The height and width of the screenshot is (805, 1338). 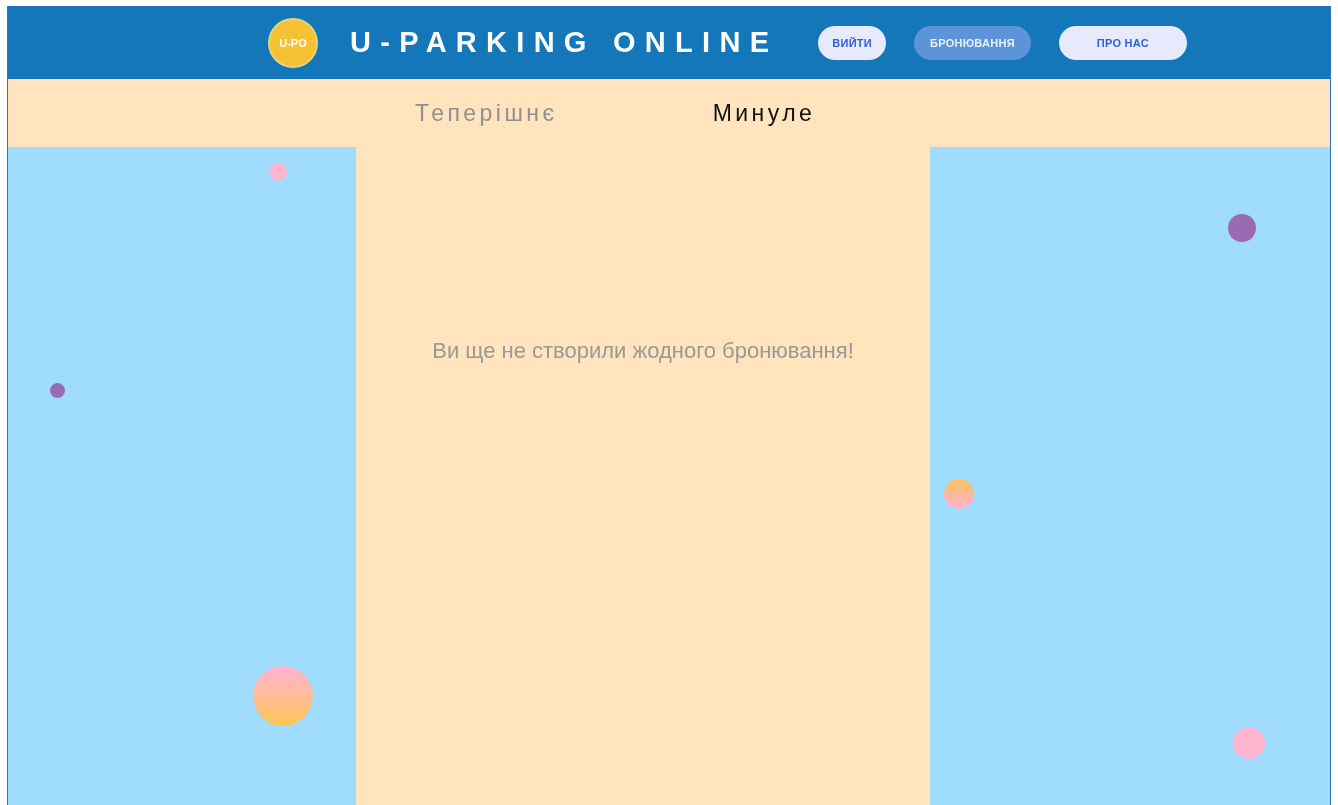 I want to click on nav-button: ВИЙТИ, so click(x=852, y=43).